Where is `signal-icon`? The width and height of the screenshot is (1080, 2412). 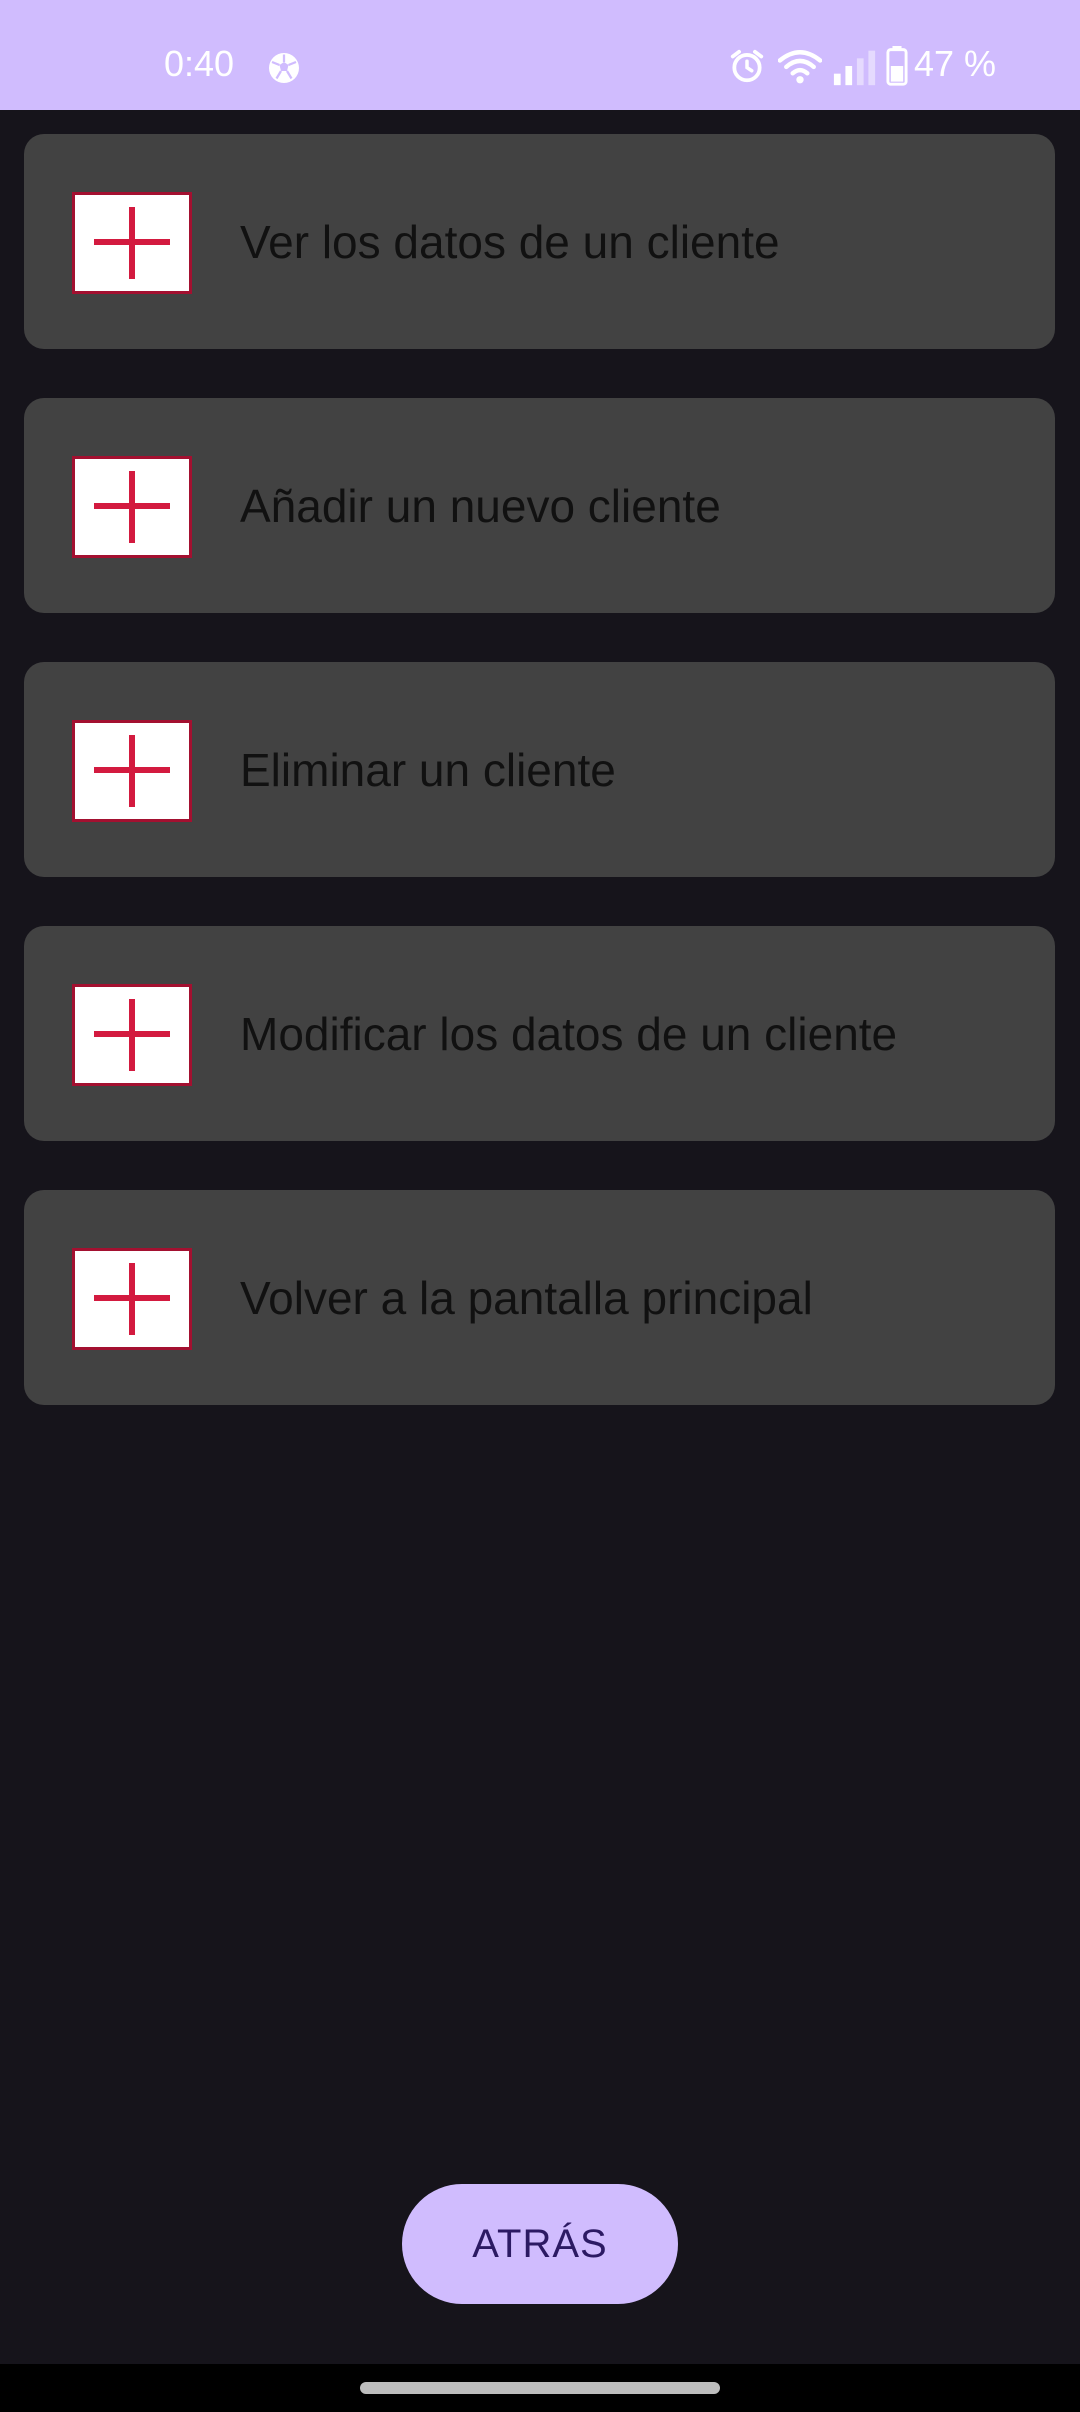
signal-icon is located at coordinates (854, 68).